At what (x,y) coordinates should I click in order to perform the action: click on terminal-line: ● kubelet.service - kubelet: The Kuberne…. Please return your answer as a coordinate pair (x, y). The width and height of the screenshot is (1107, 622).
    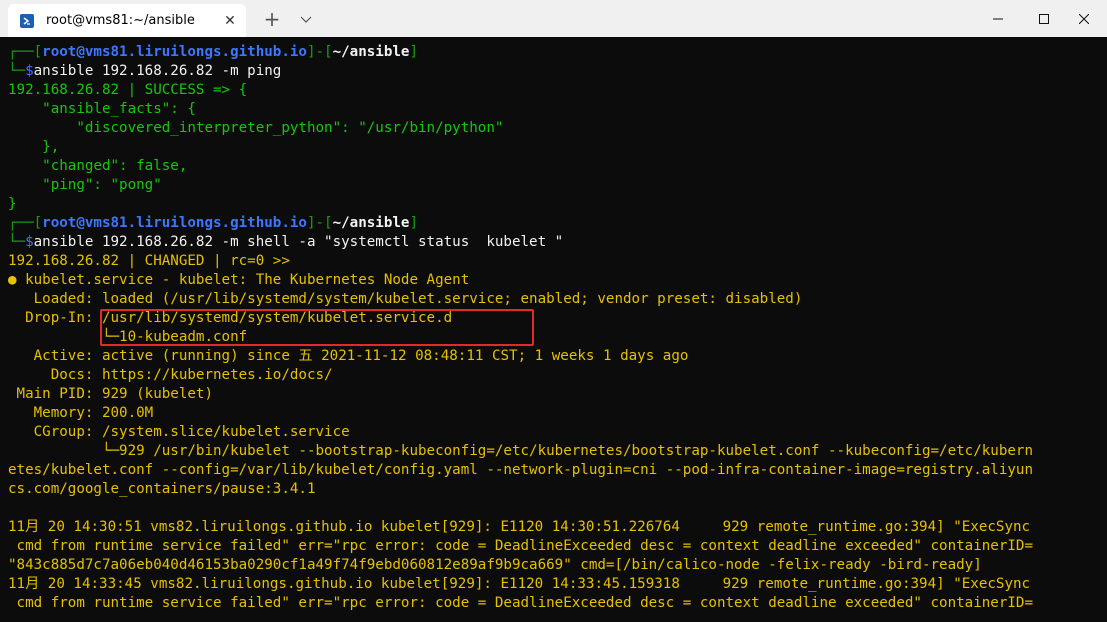
    Looking at the image, I should click on (520, 280).